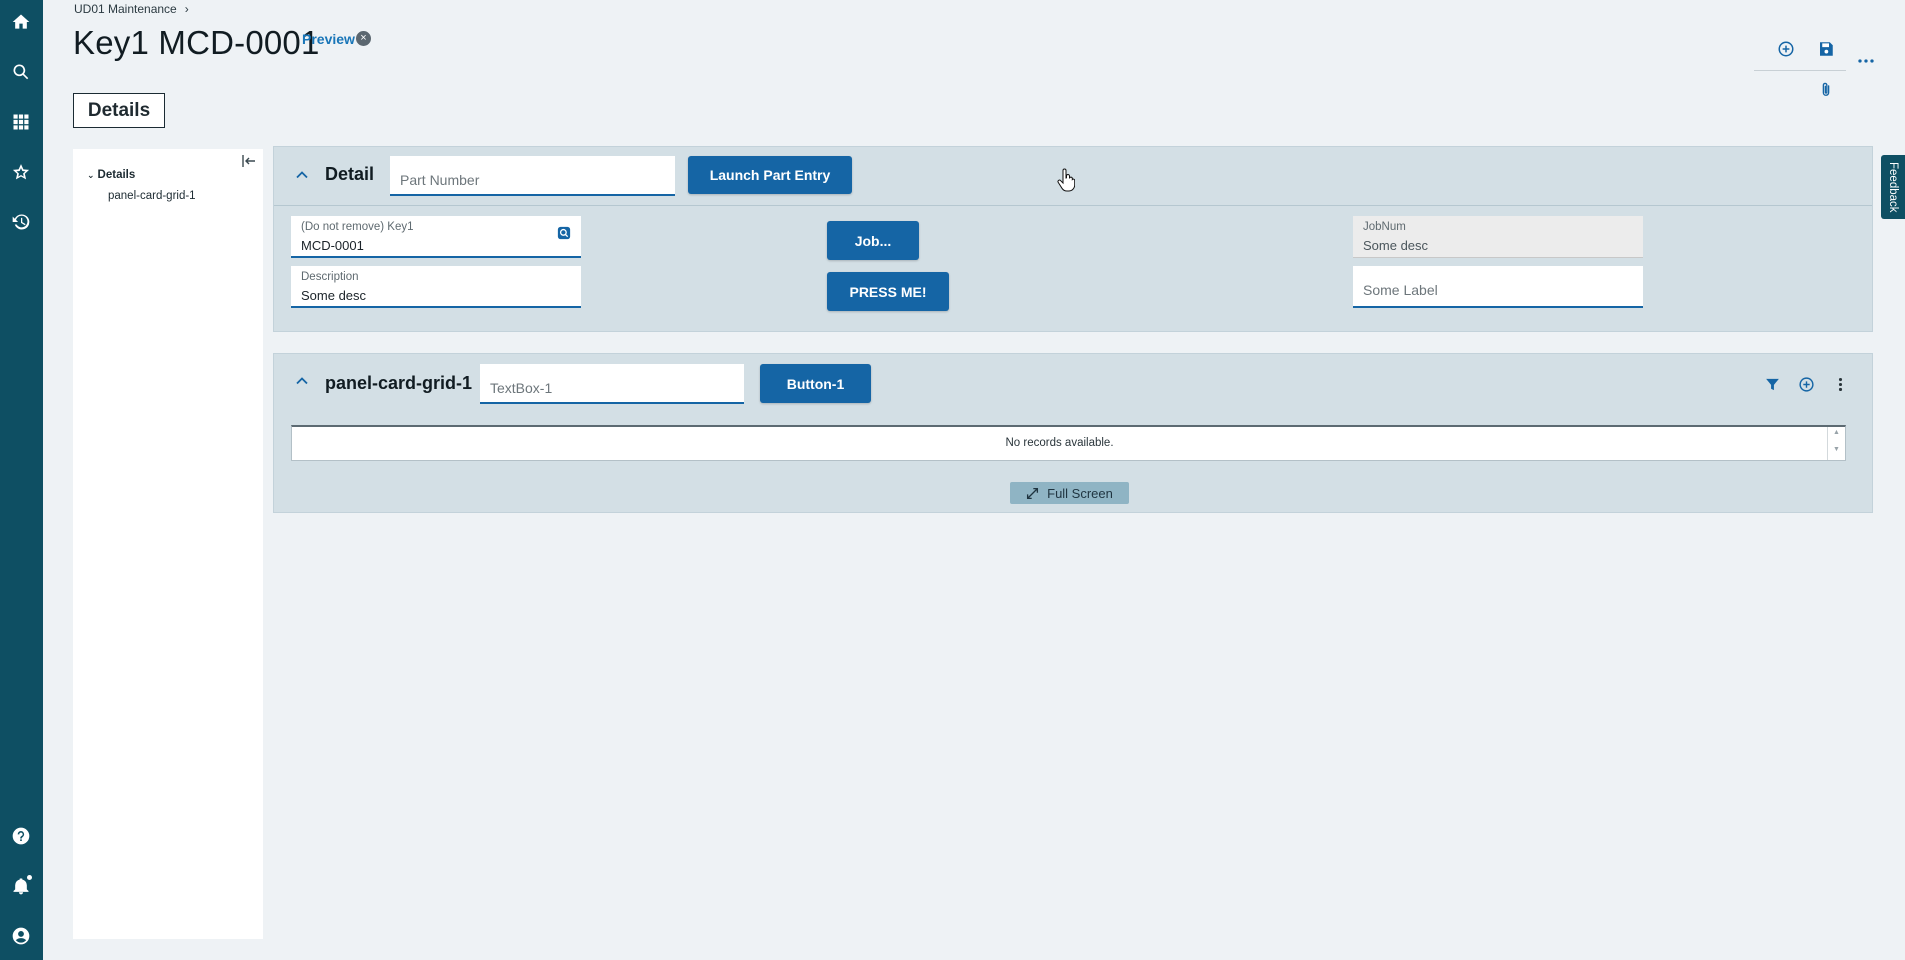 Image resolution: width=1905 pixels, height=960 pixels. Describe the element at coordinates (330, 277) in the screenshot. I see `description-label: Description` at that location.